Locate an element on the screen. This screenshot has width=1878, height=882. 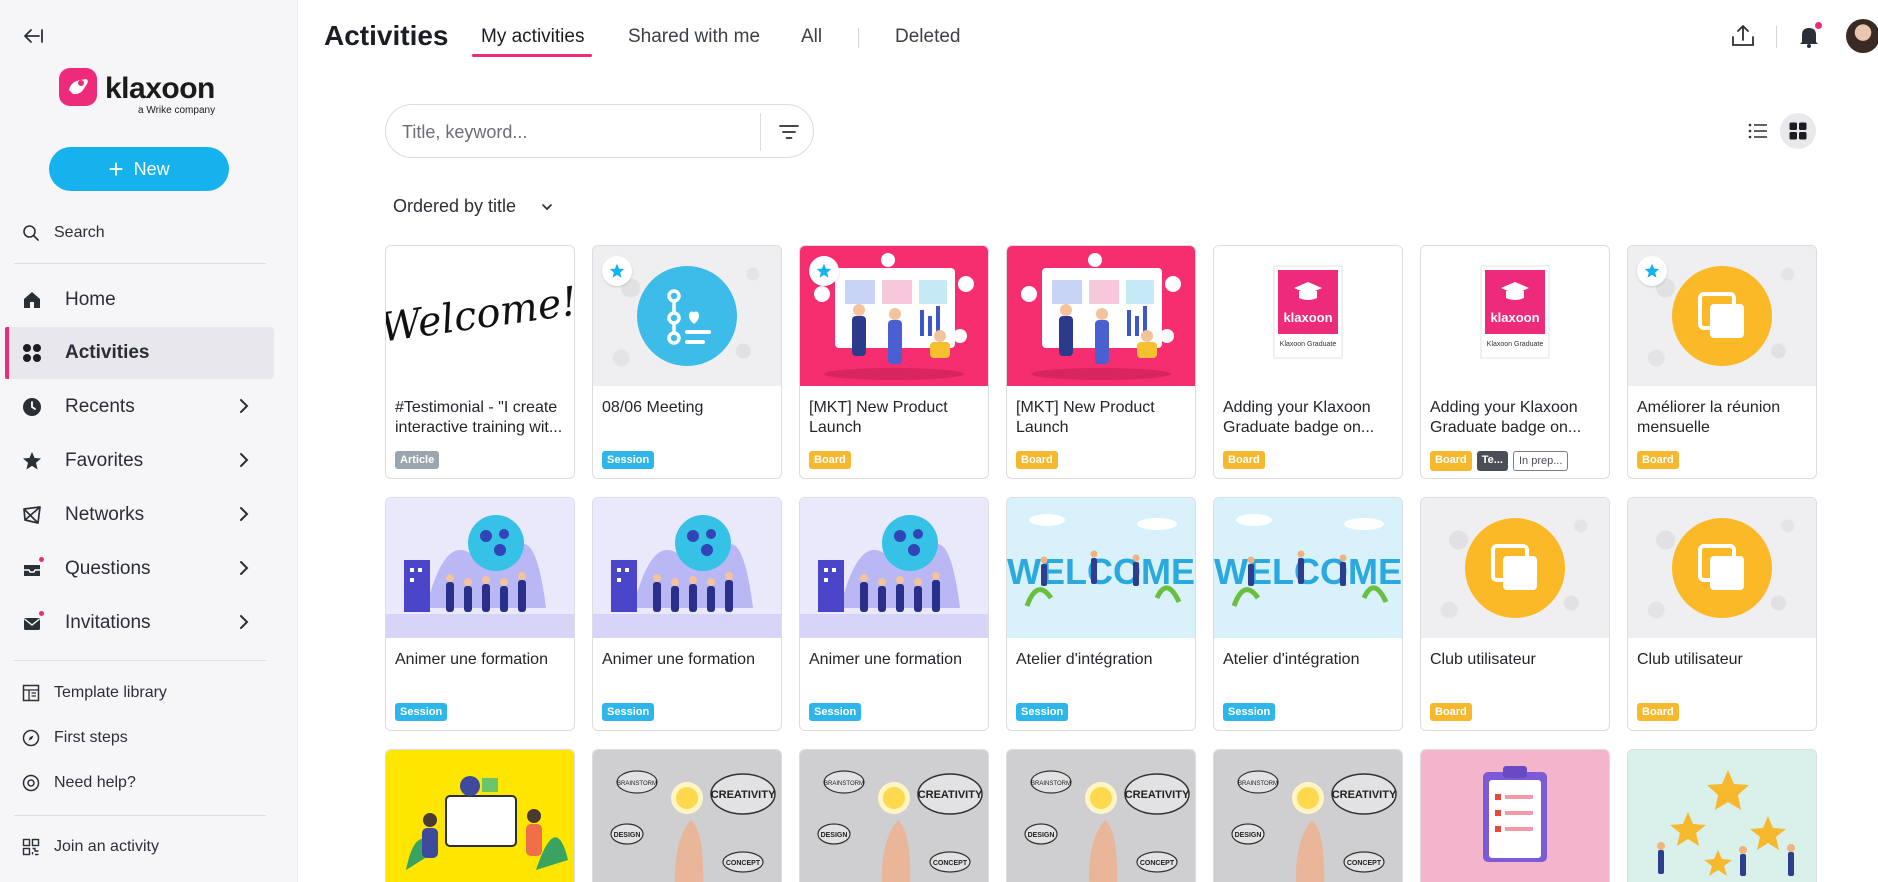
svg-text: Klaxoon Graduate is located at coordinates (1515, 344).